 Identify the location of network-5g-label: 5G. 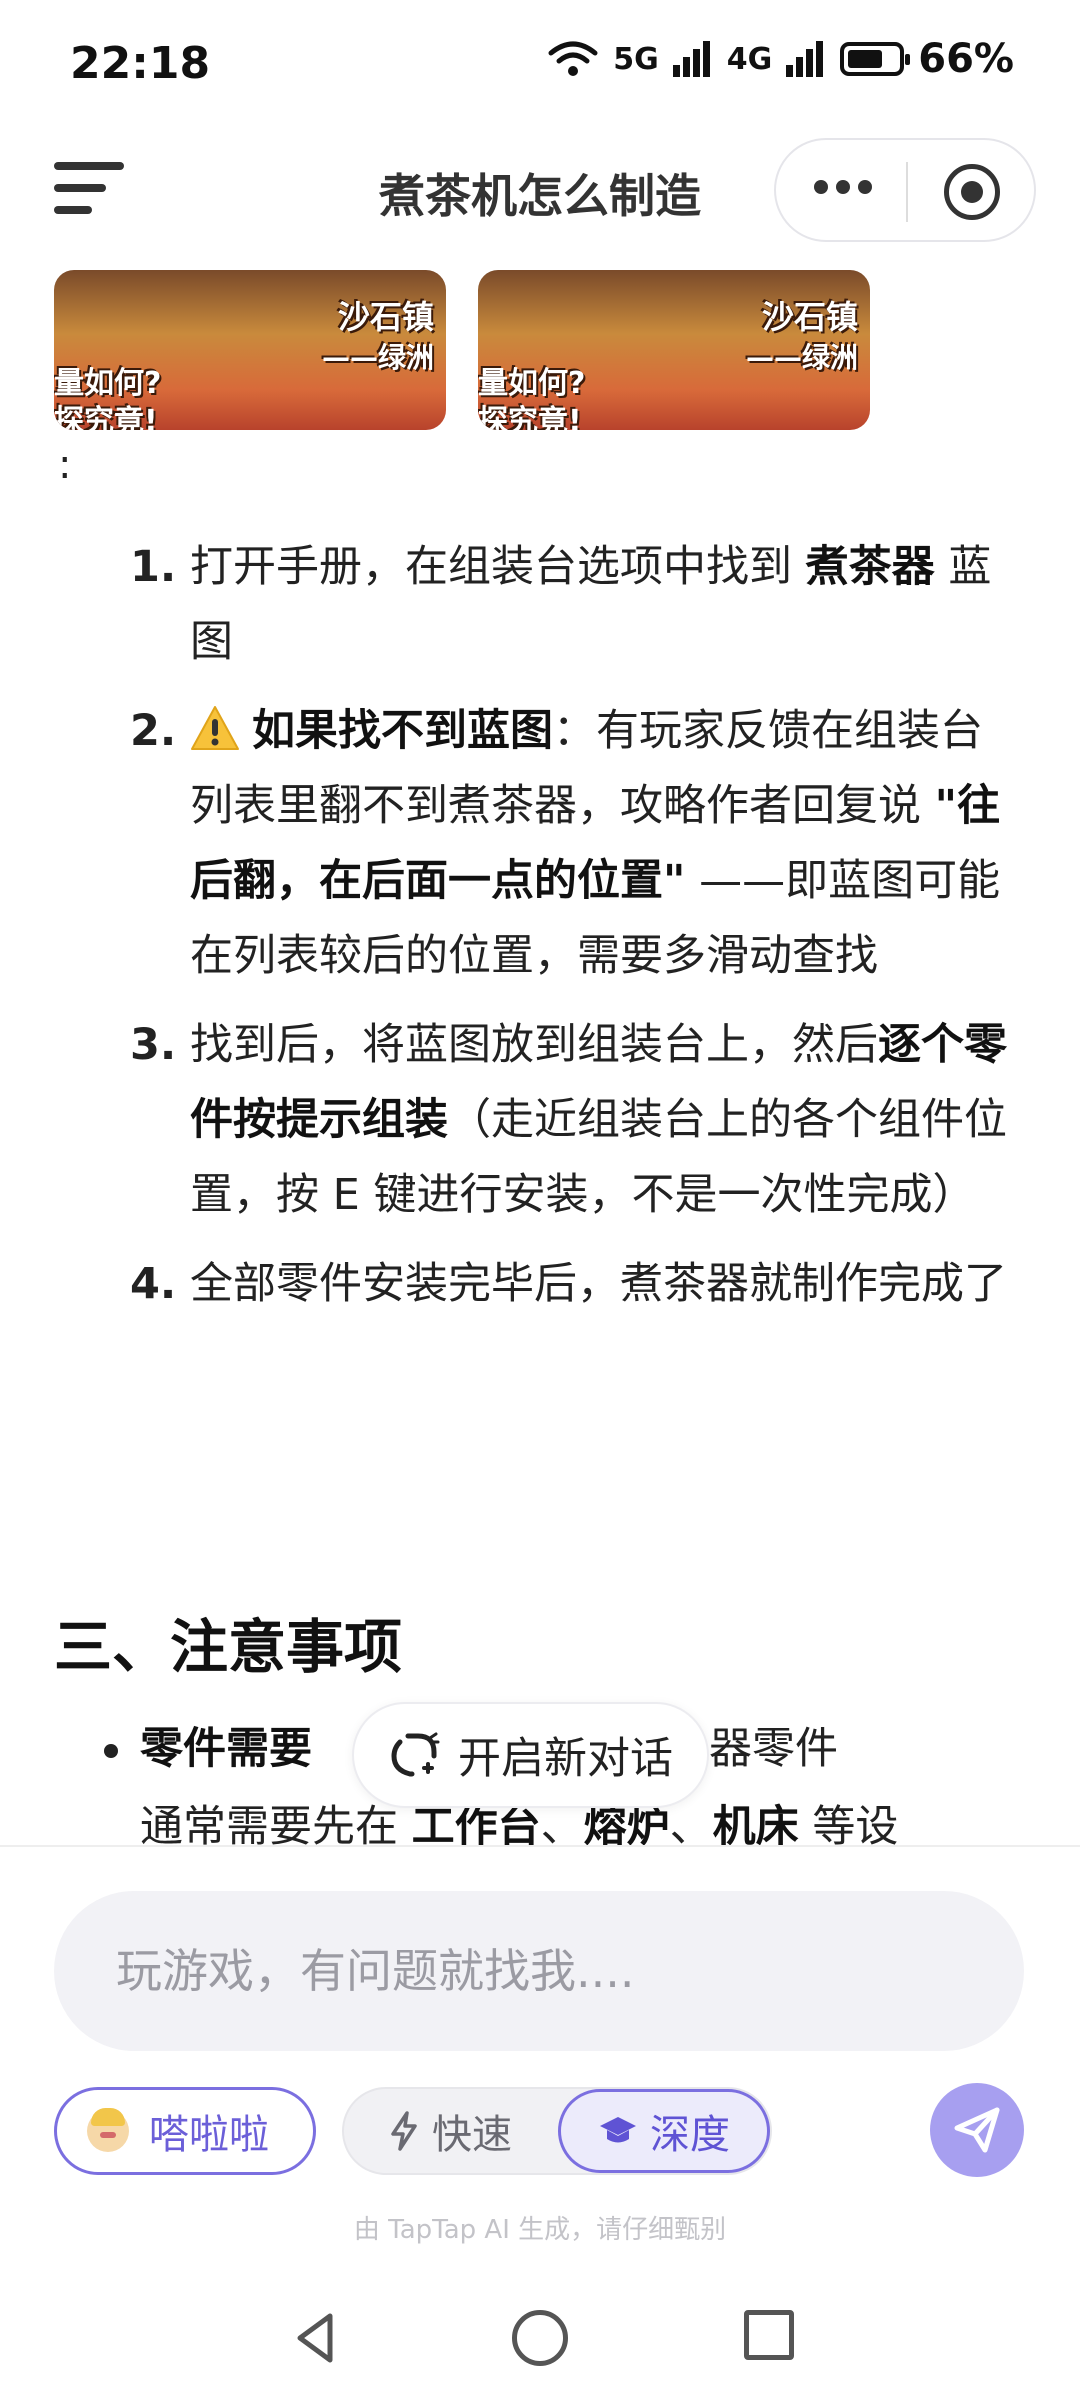
(636, 59).